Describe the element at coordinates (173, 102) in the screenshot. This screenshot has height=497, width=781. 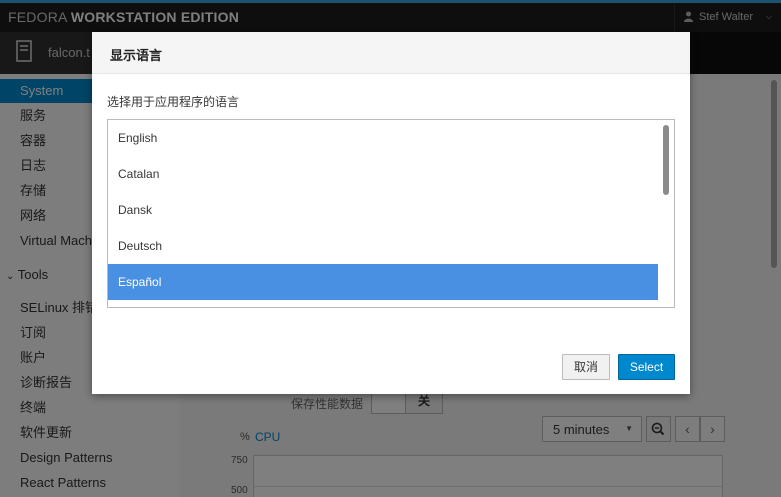
I see `dialog-prompt: 选择用于应用程序的语言` at that location.